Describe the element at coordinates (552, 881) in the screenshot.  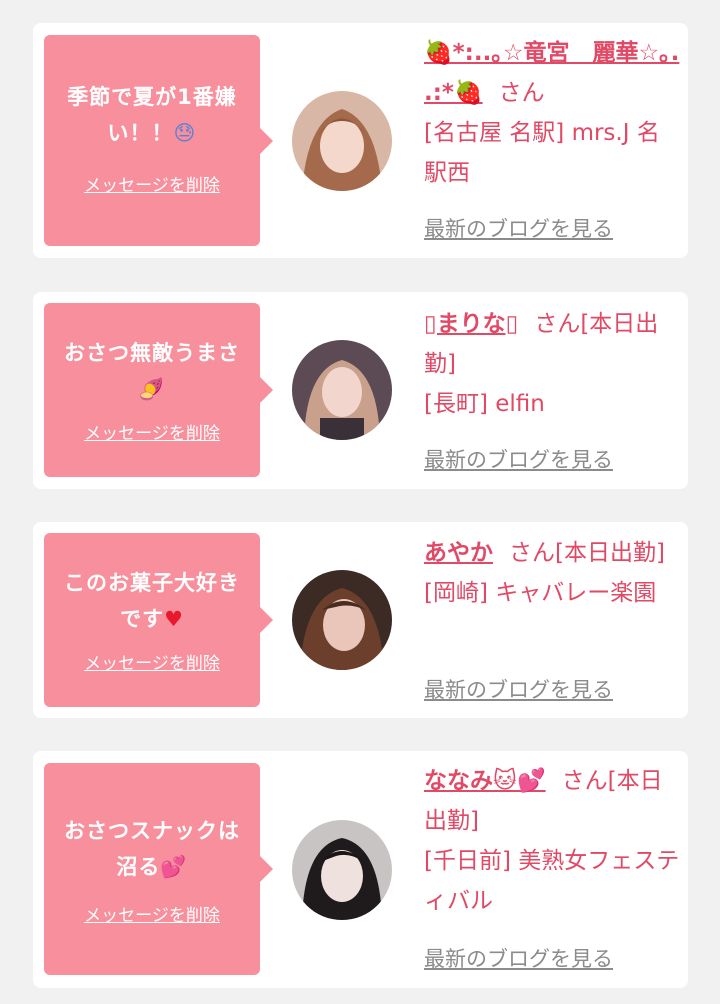
I see `shop-text: [千日前] 美熟女フェスティバル` at that location.